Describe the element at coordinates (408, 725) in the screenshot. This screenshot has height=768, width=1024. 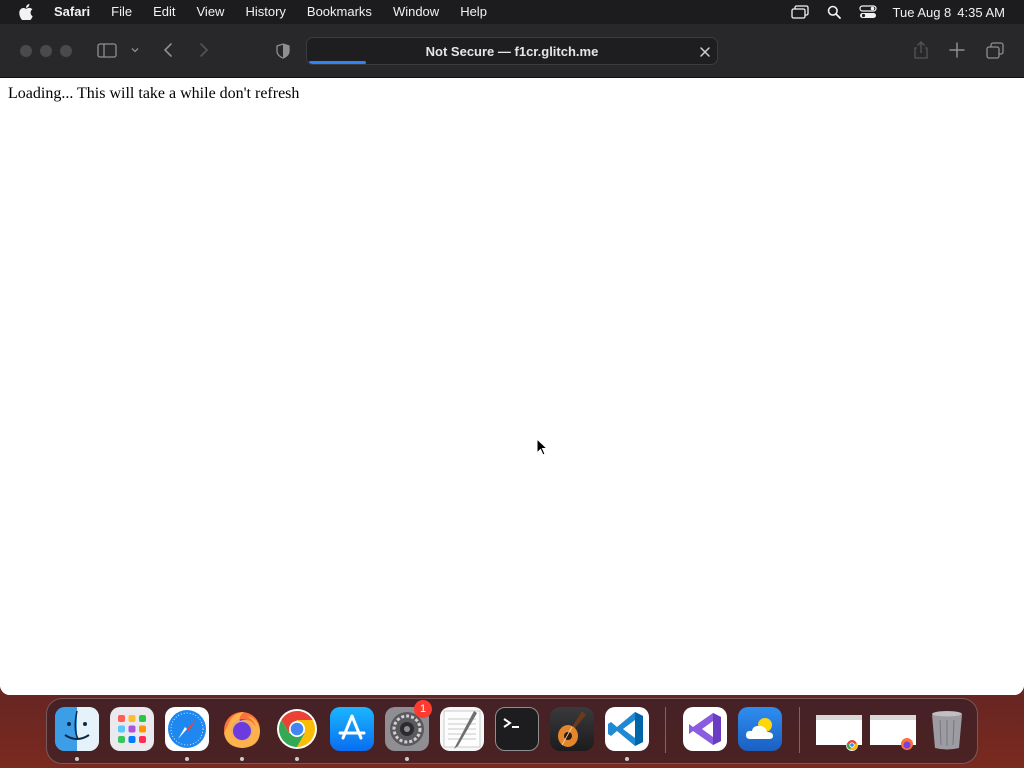
I see `system-settings-icon: 1` at that location.